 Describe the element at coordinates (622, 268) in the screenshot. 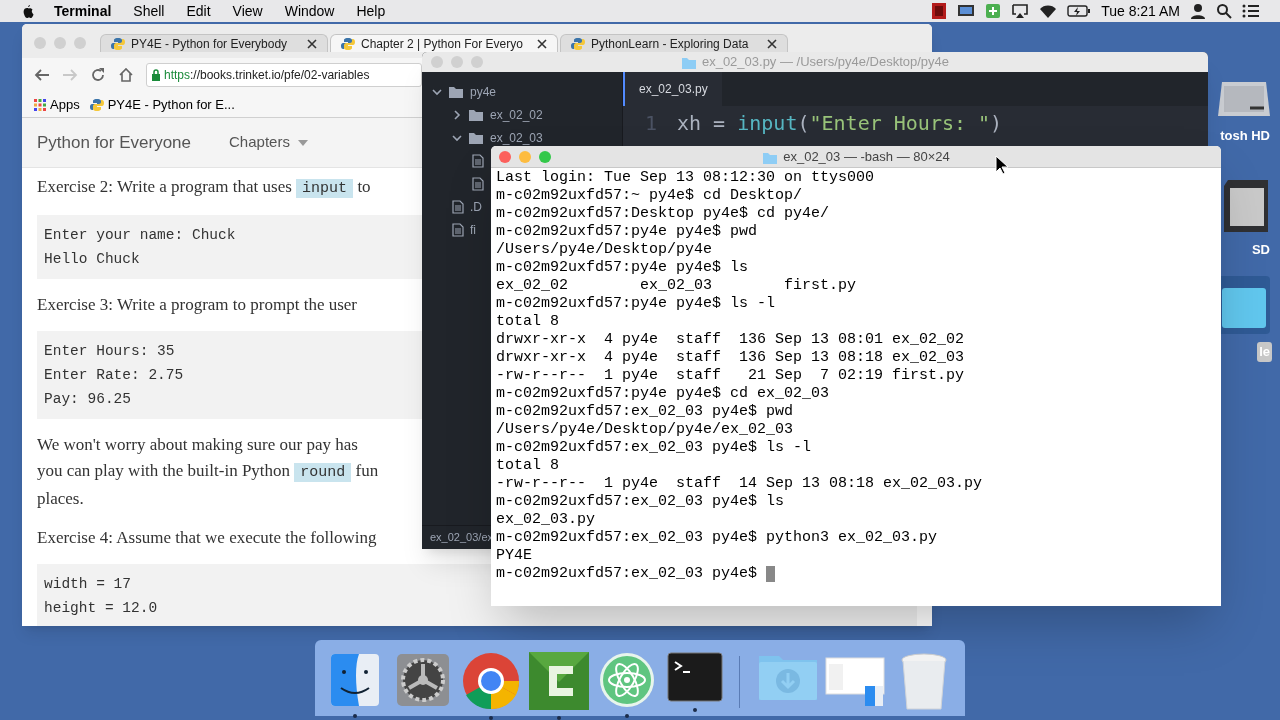

I see `terminal-line: m-c02m92uxfd57:py4e py4e$ ls` at that location.